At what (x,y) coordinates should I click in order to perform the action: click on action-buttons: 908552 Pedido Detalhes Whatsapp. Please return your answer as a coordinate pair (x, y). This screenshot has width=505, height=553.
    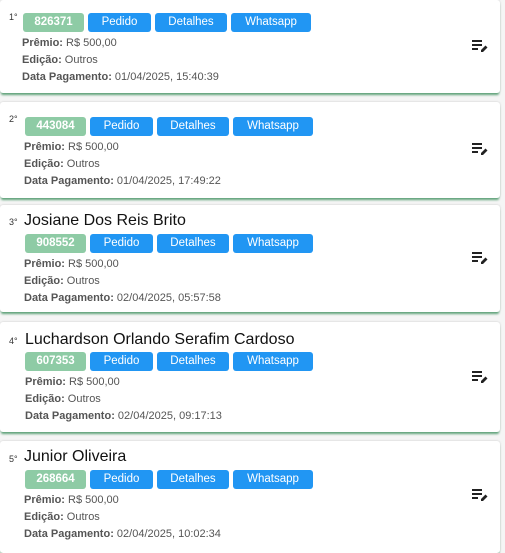
    Looking at the image, I should click on (169, 243).